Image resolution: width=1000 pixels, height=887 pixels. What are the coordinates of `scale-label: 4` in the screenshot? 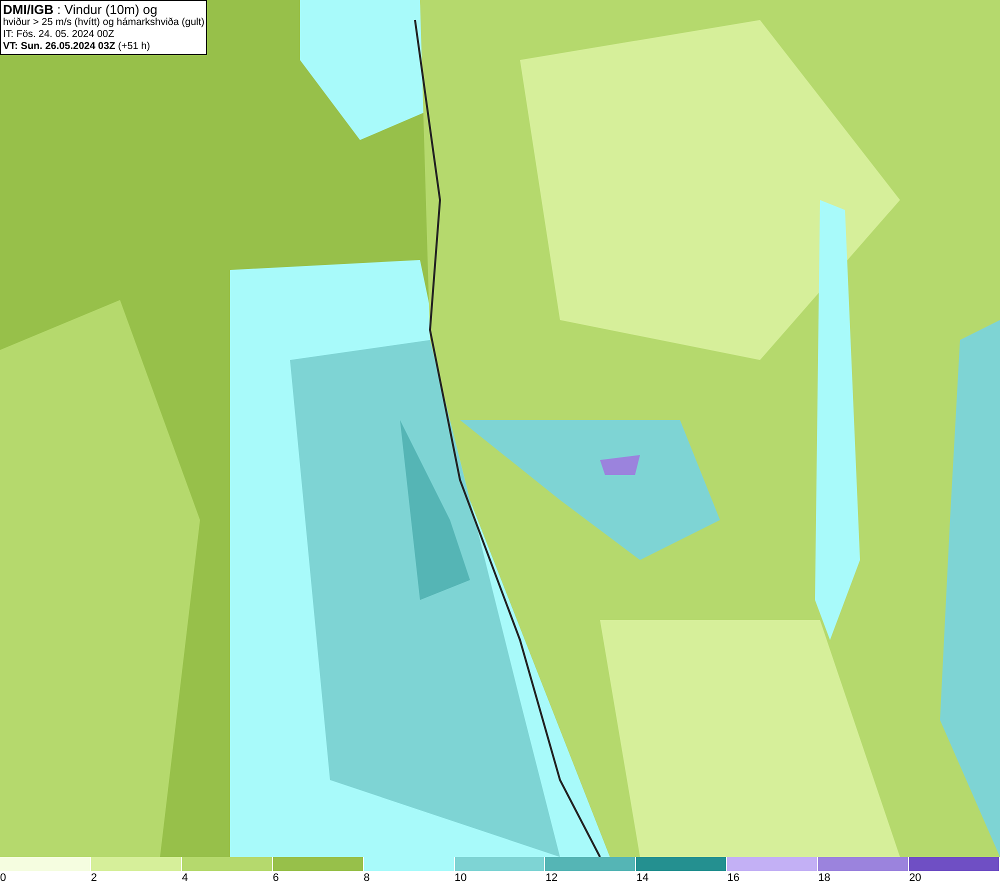 It's located at (184, 878).